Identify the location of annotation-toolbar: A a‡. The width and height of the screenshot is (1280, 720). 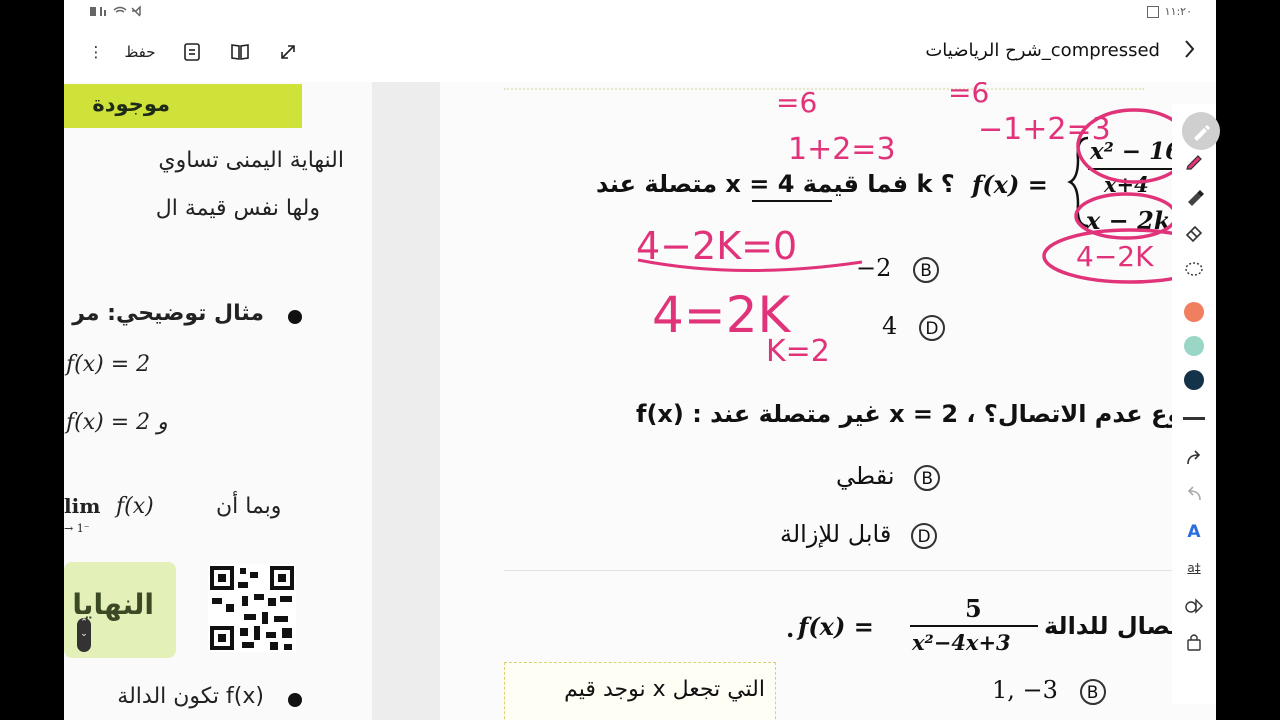
(1194, 404).